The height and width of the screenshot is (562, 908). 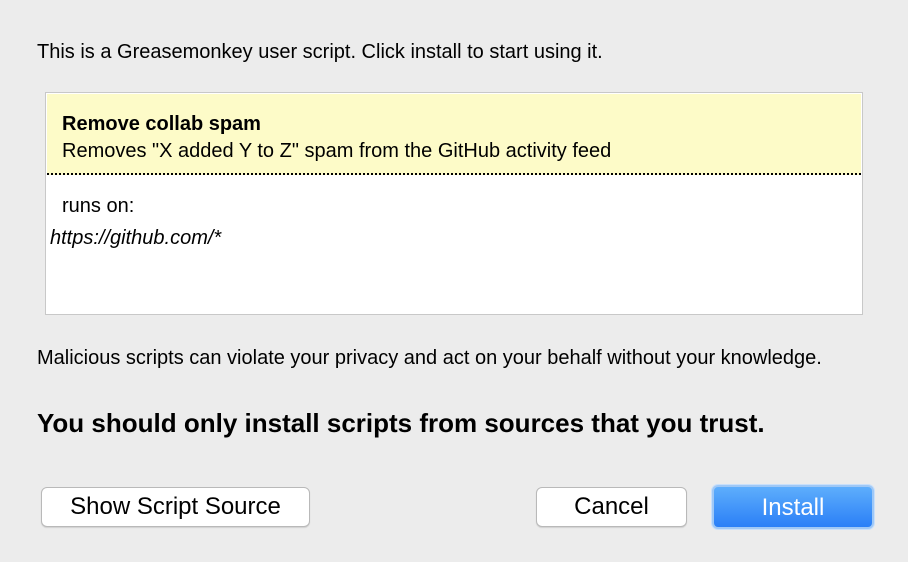 What do you see at coordinates (98, 206) in the screenshot?
I see `runs-on-label: runs on:` at bounding box center [98, 206].